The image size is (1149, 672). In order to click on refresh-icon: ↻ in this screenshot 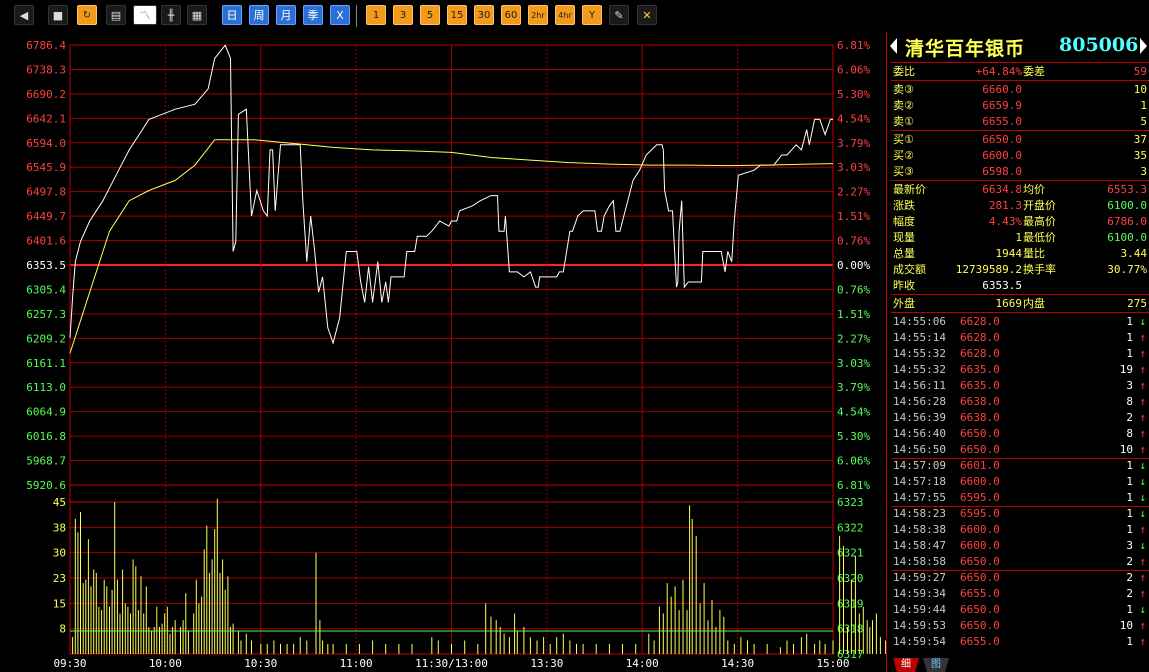, I will do `click(87, 15)`.